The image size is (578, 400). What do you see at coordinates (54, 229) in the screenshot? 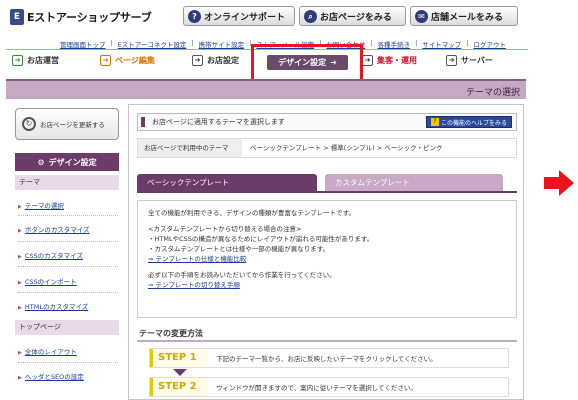
I see `sidebar-item-button-custom: ▶ ボタンのカスタマイズ` at bounding box center [54, 229].